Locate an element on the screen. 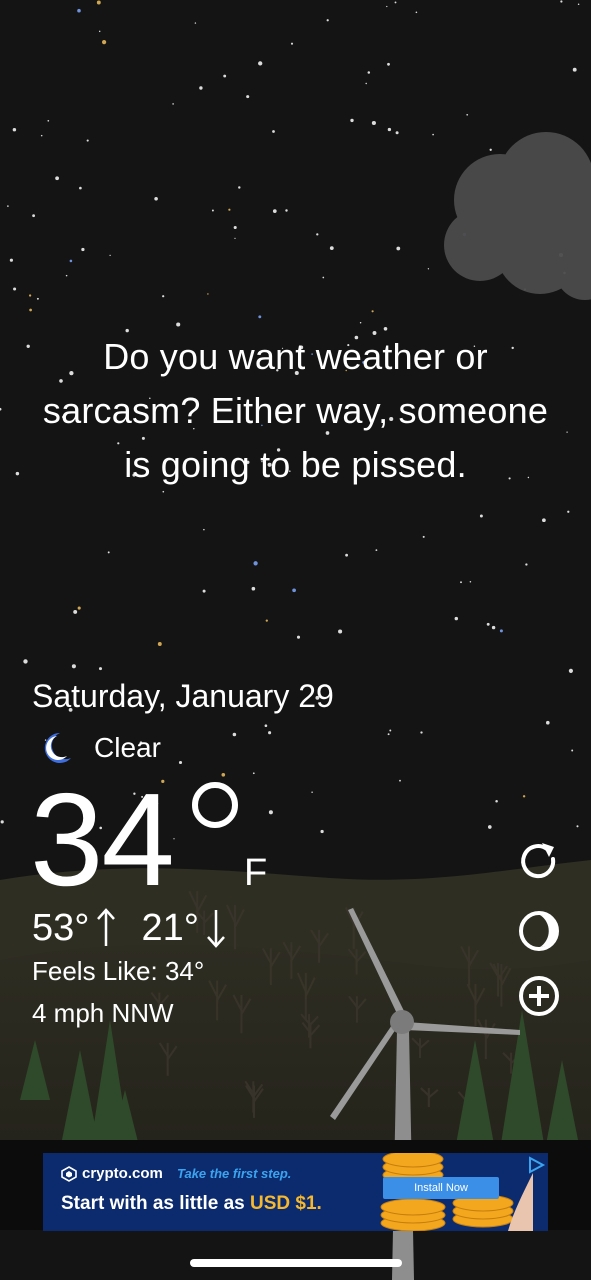 The image size is (591, 1280). low-temp: 21° is located at coordinates (170, 927).